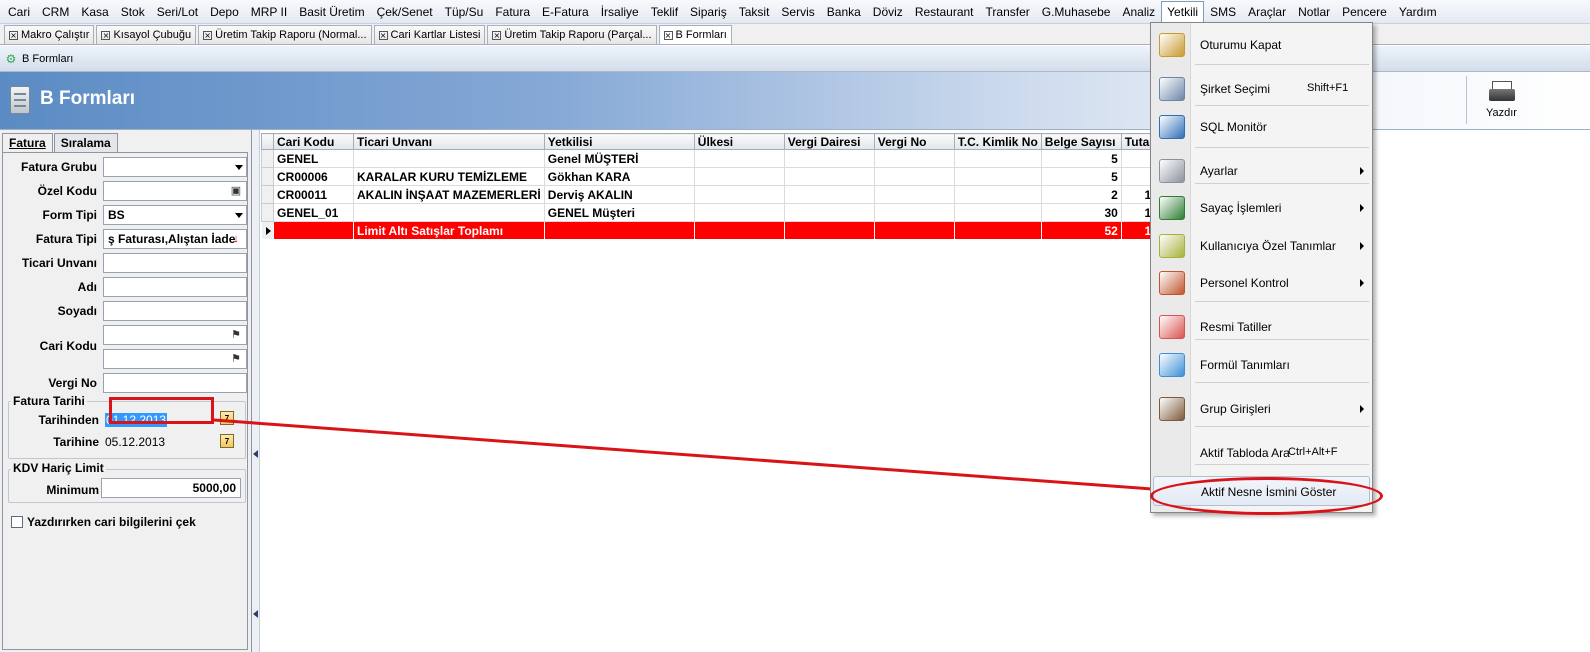 The width and height of the screenshot is (1590, 652). Describe the element at coordinates (146, 34) in the screenshot. I see `doc-tab-kisayol-cubugu: × Kısayol Çubuğu` at that location.